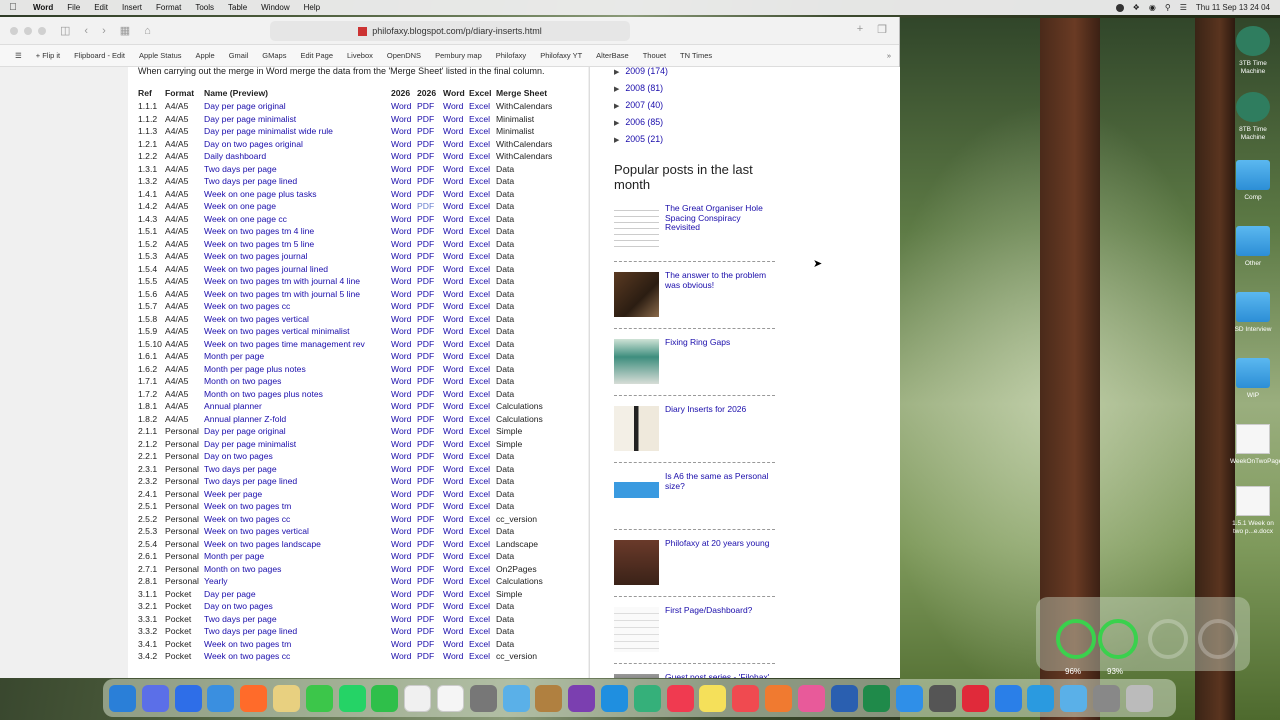 Image resolution: width=1280 pixels, height=720 pixels. Describe the element at coordinates (694, 566) in the screenshot. I see `popular-post-item: Philofaxy at 20 years young` at that location.